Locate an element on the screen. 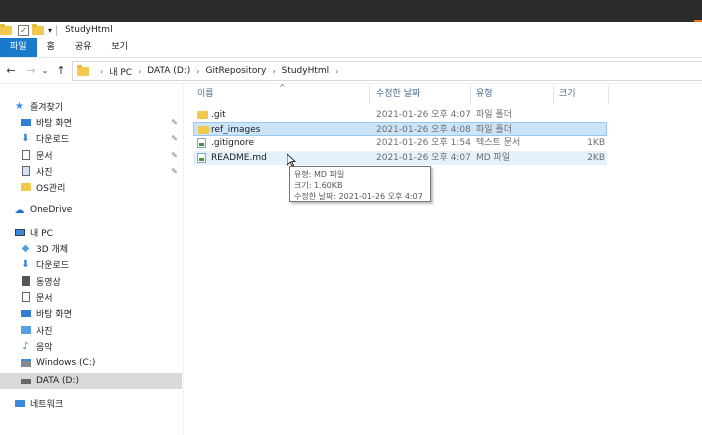 The width and height of the screenshot is (702, 435). document-icon is located at coordinates (25, 155).